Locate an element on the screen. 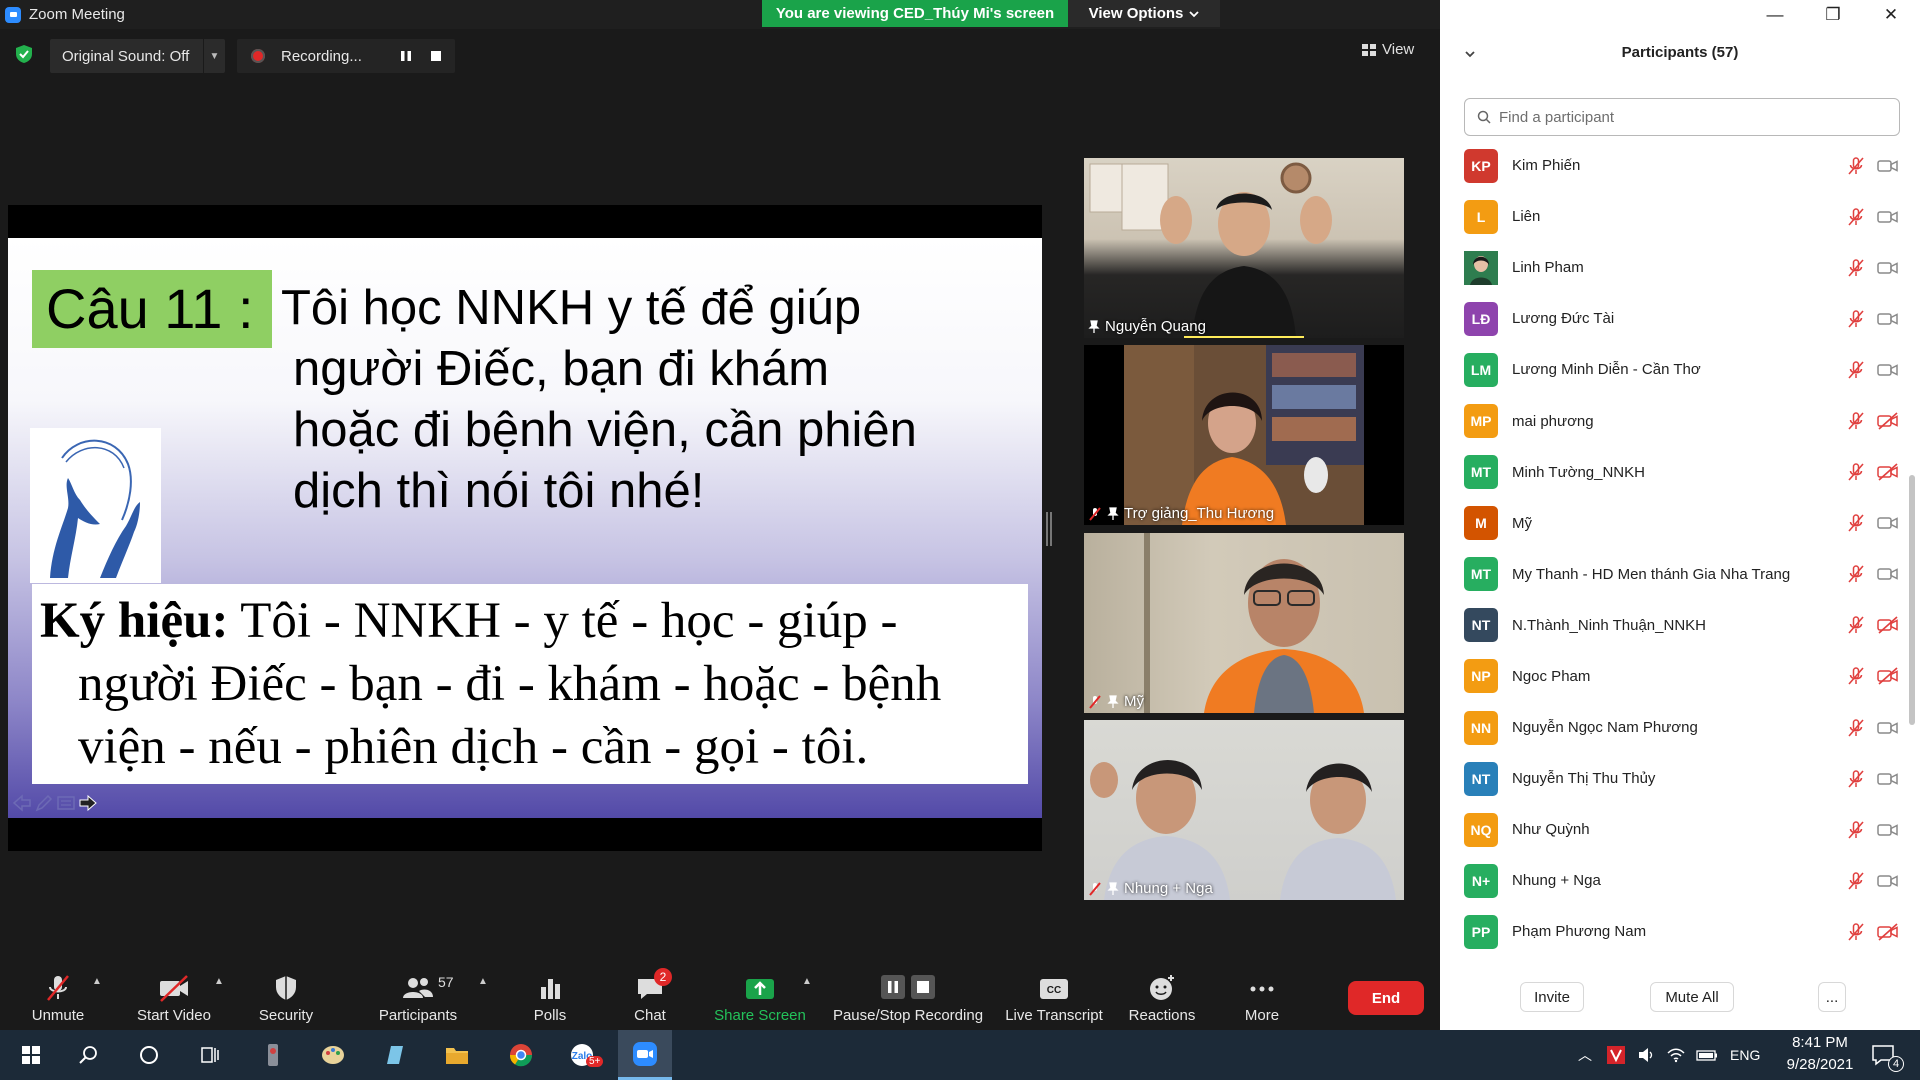 This screenshot has width=1920, height=1080. close-button: ✕ is located at coordinates (1891, 14).